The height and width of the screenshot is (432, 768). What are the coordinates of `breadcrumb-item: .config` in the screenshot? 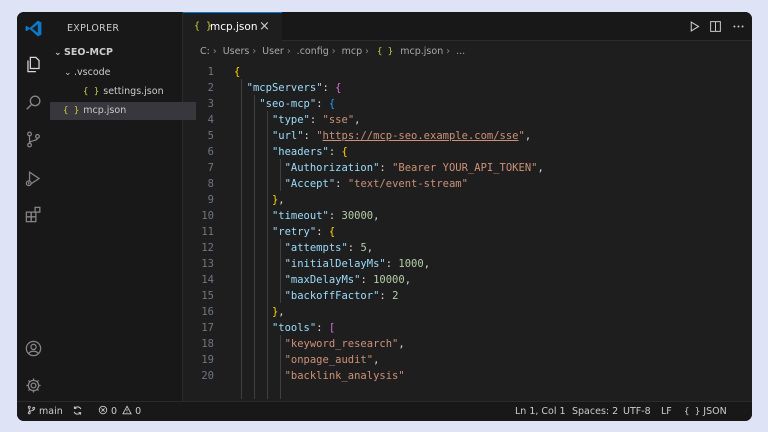 It's located at (313, 52).